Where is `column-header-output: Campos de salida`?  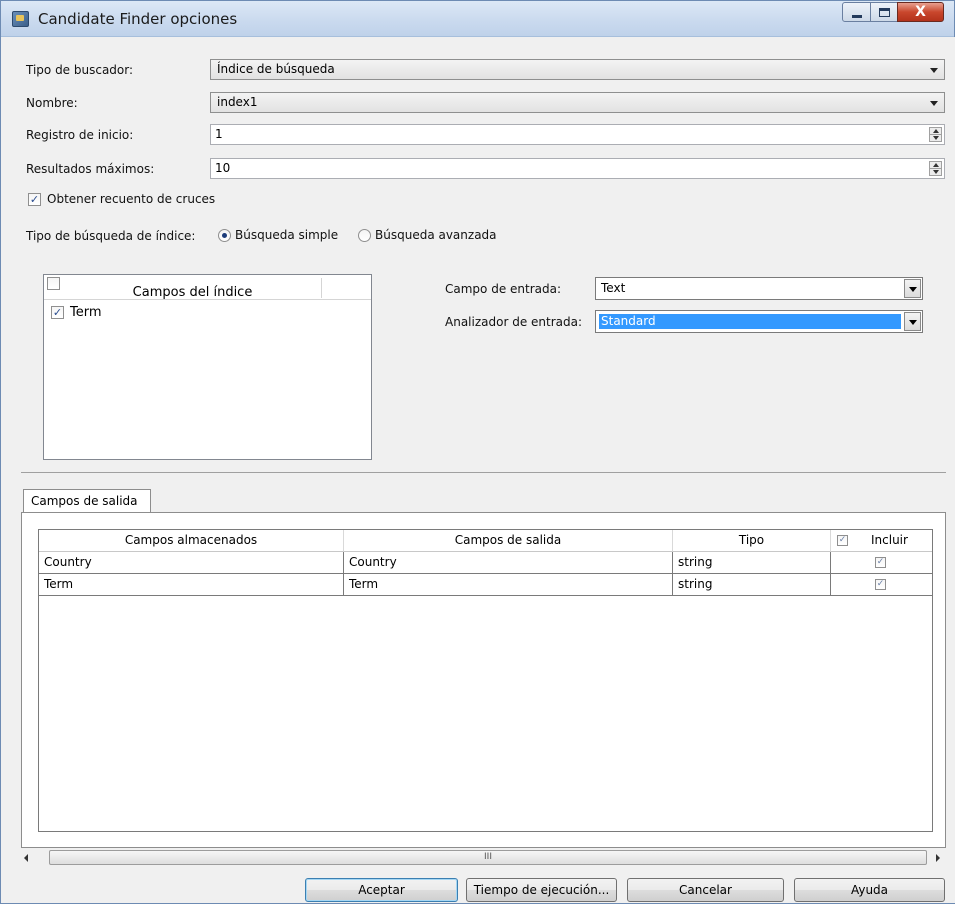
column-header-output: Campos de salida is located at coordinates (508, 541).